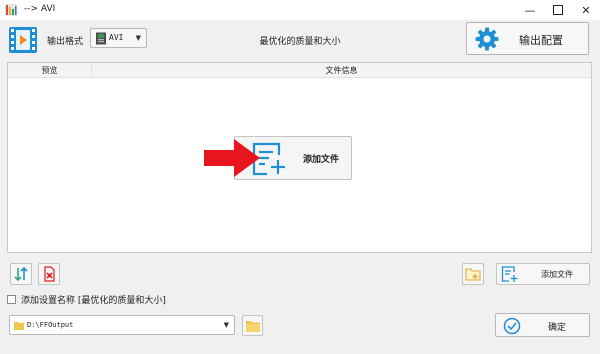 The image size is (600, 354). Describe the element at coordinates (542, 325) in the screenshot. I see `confirm-button: 确定` at that location.